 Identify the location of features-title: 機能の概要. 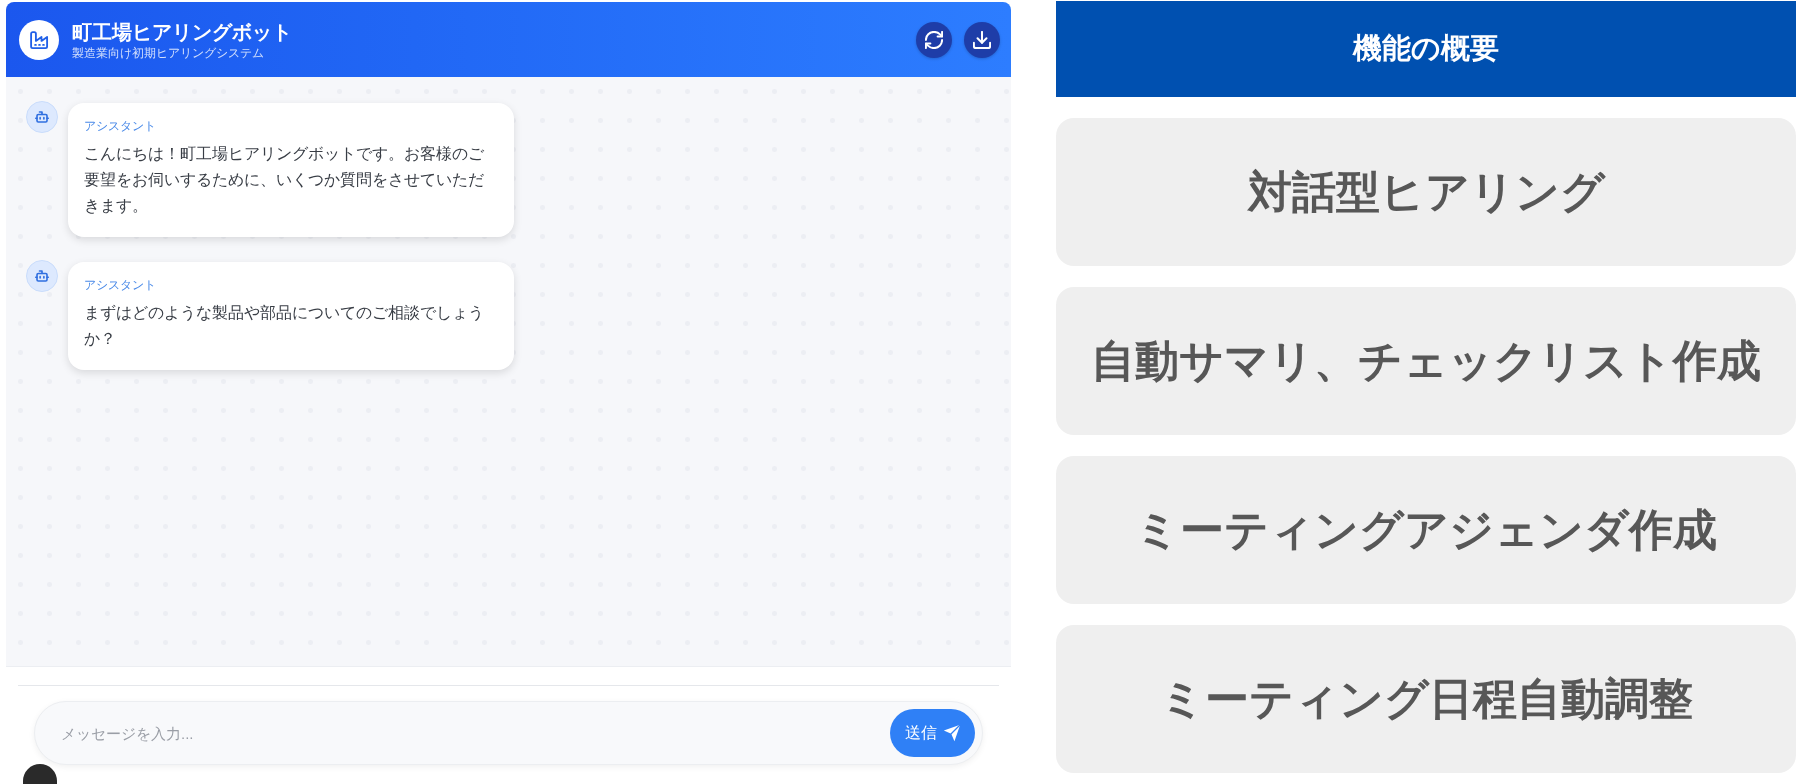
(1426, 49).